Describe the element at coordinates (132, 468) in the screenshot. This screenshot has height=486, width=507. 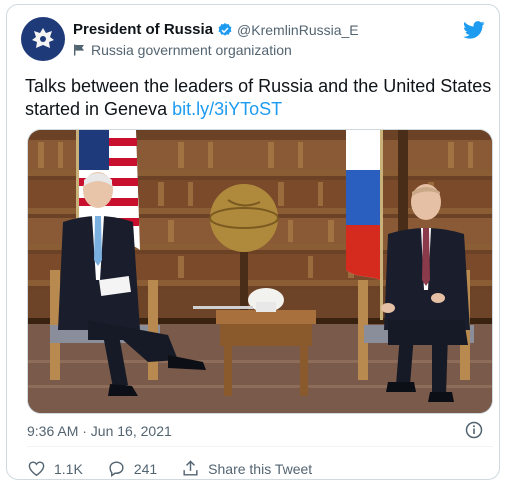
I see `reply-button: 241` at that location.